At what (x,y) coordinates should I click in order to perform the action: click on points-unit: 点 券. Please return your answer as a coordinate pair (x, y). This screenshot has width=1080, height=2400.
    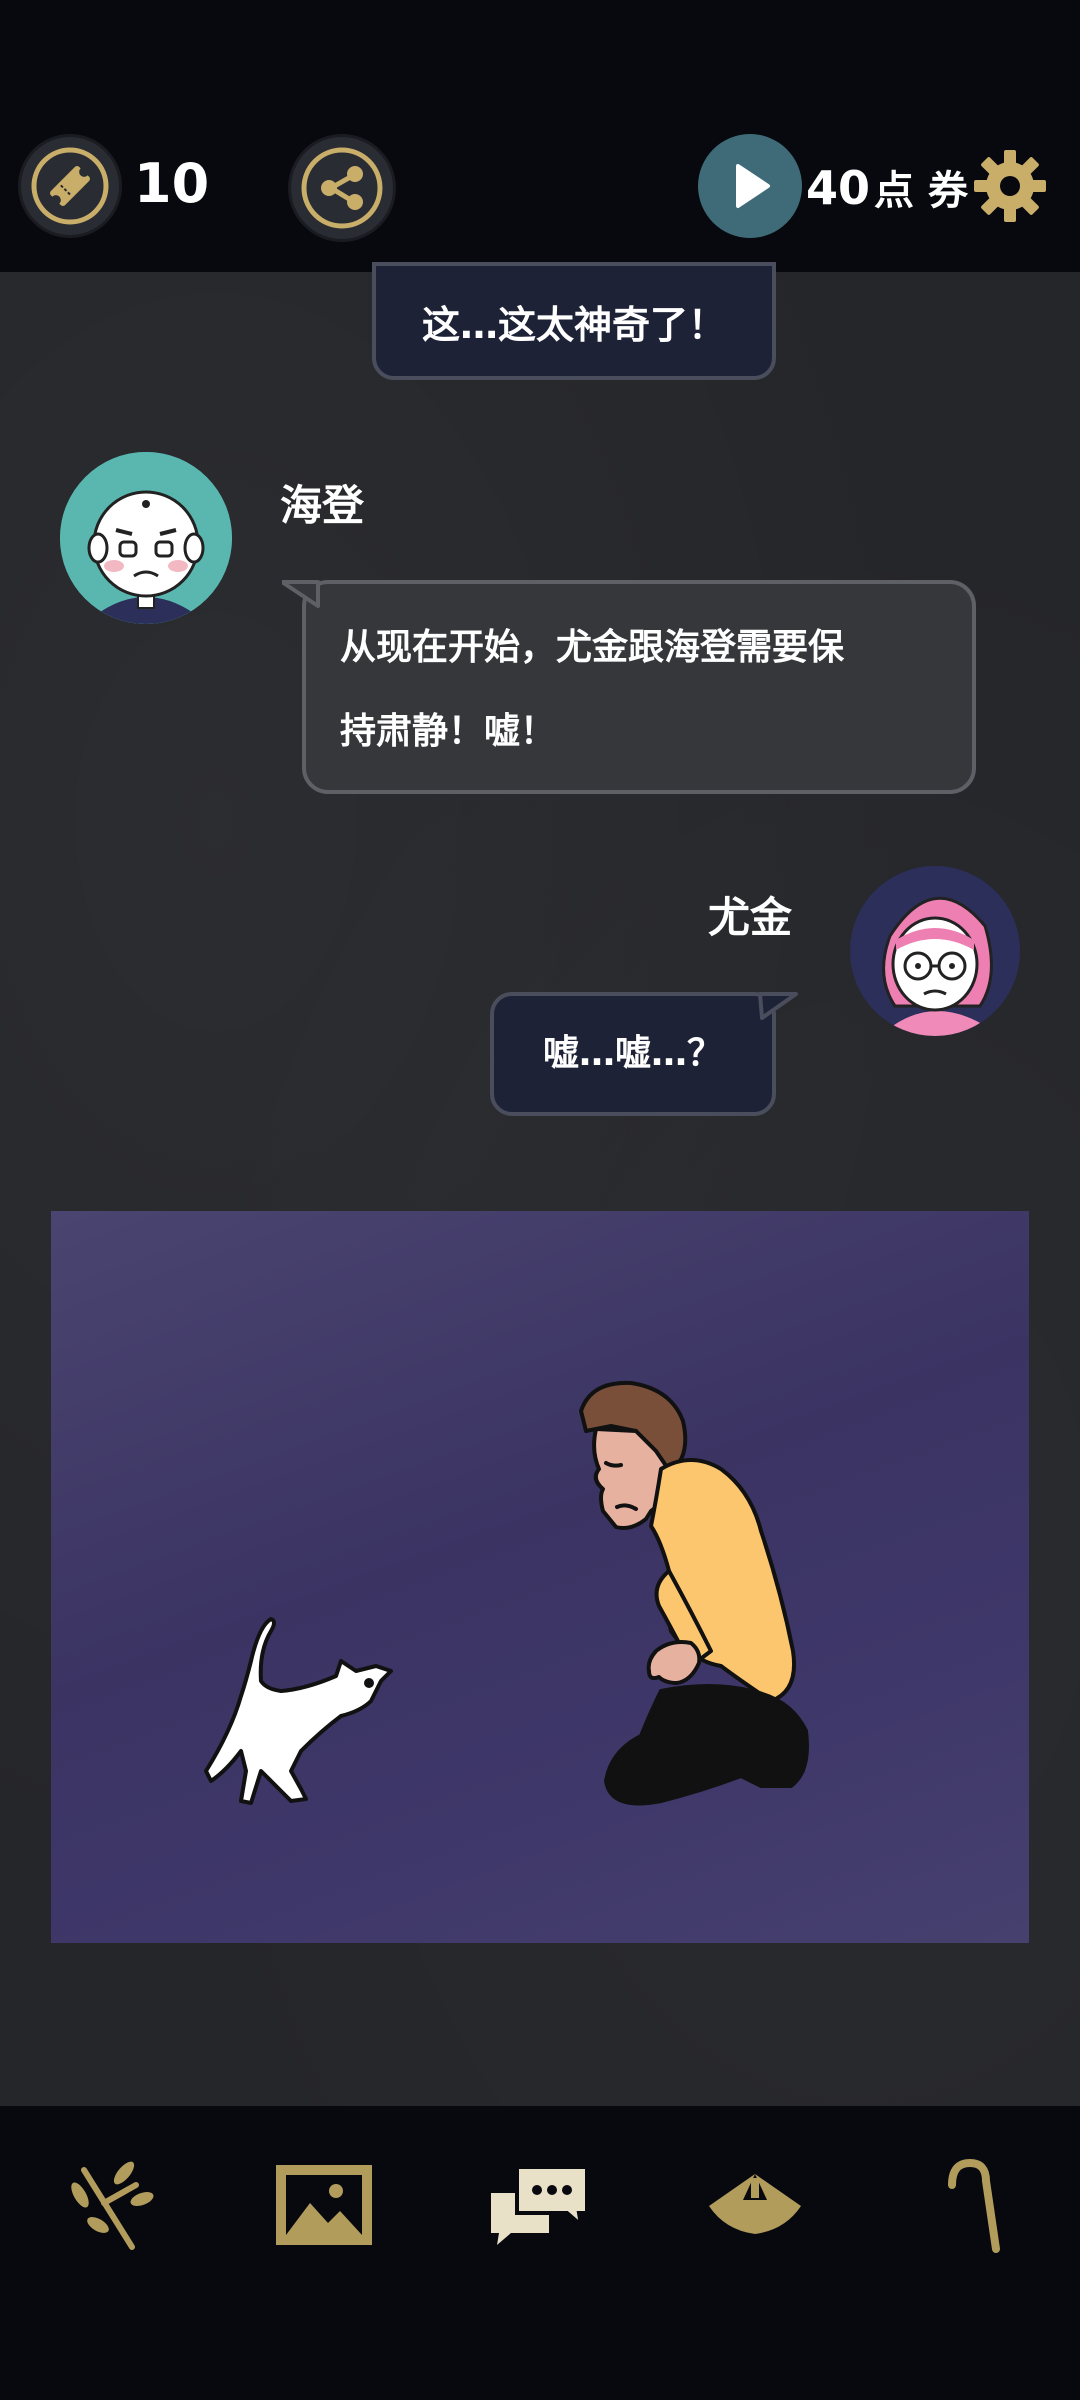
    Looking at the image, I should click on (921, 191).